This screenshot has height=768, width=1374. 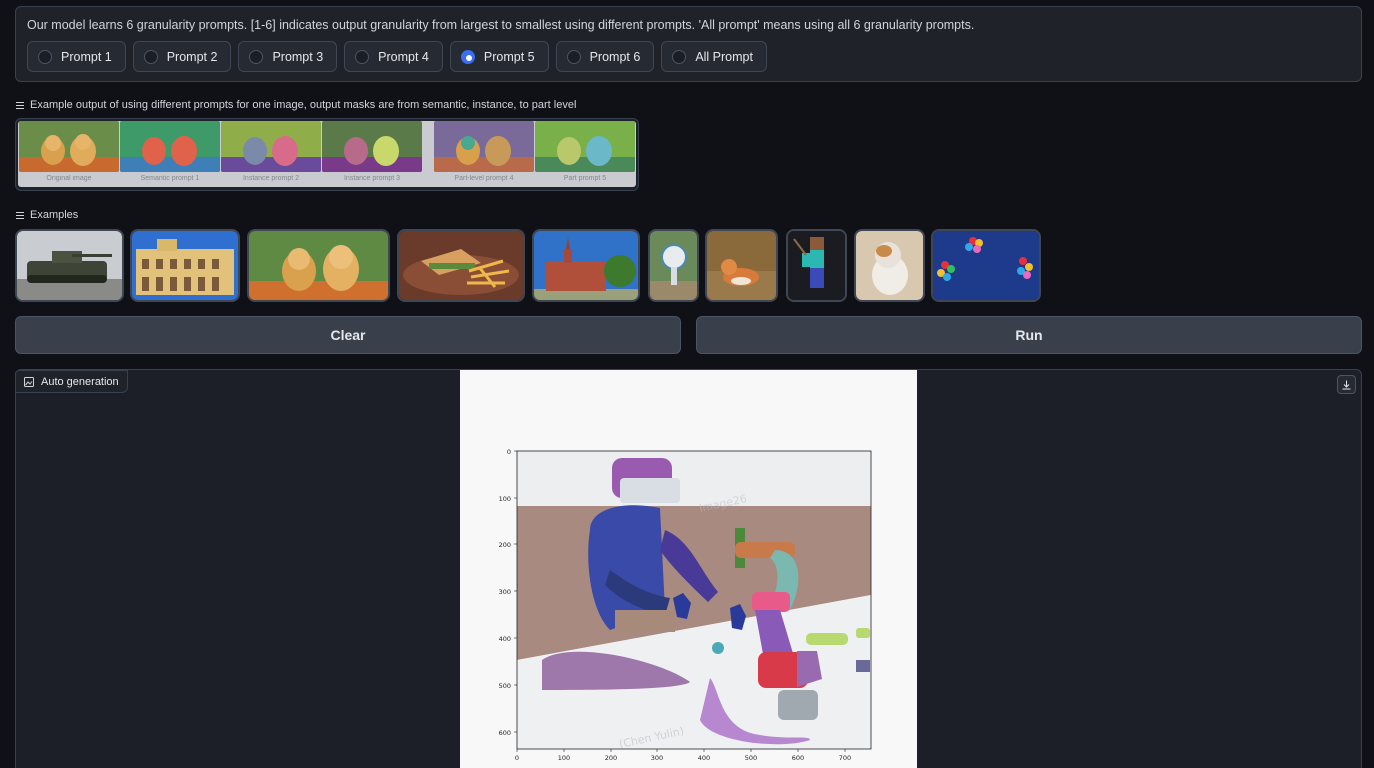 I want to click on example-minecraft, so click(x=816, y=265).